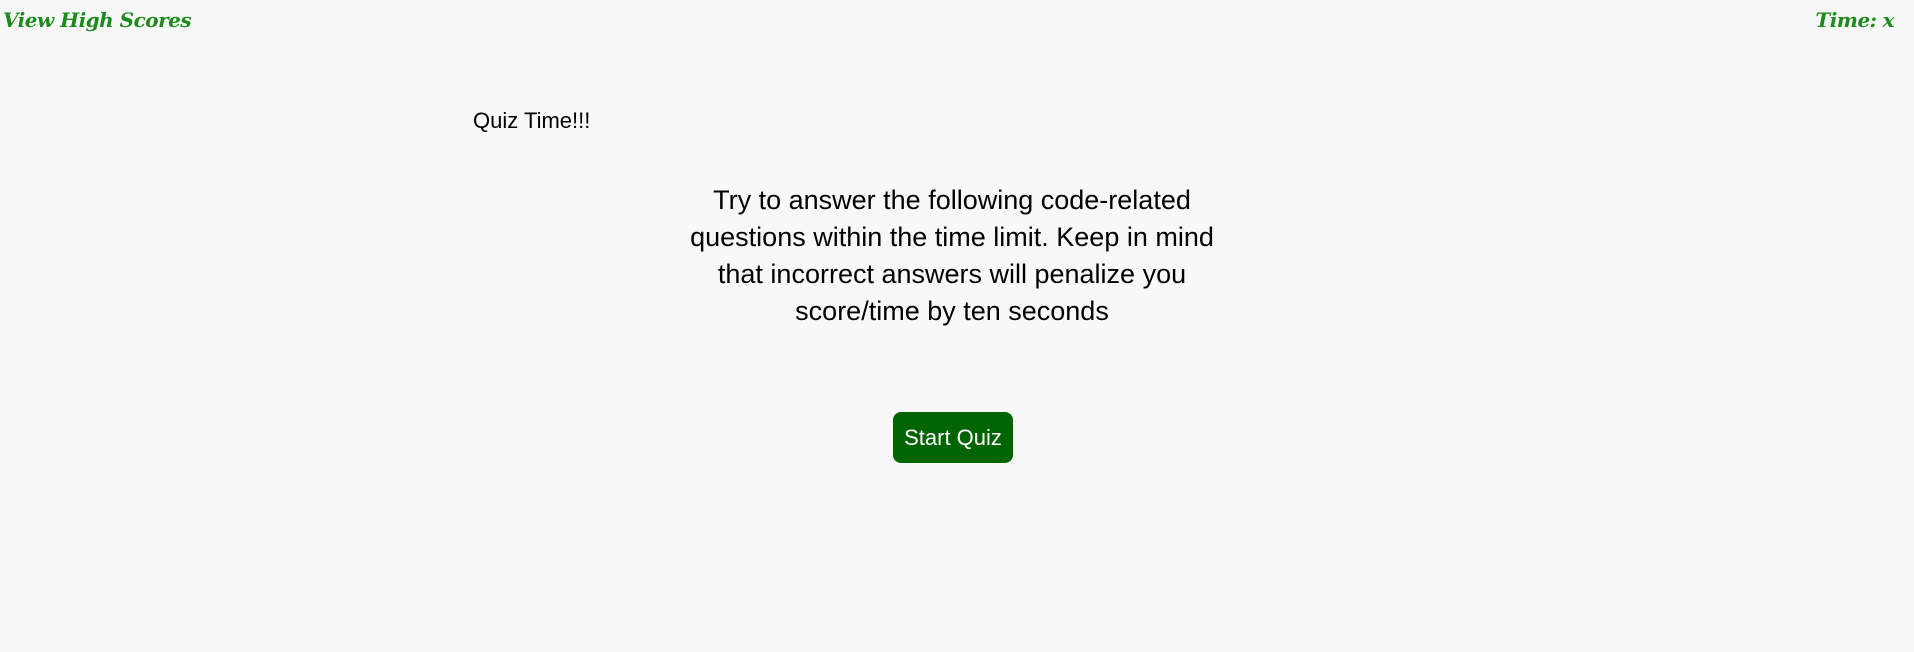 This screenshot has width=1914, height=652. I want to click on timer-label: Time:, so click(1846, 20).